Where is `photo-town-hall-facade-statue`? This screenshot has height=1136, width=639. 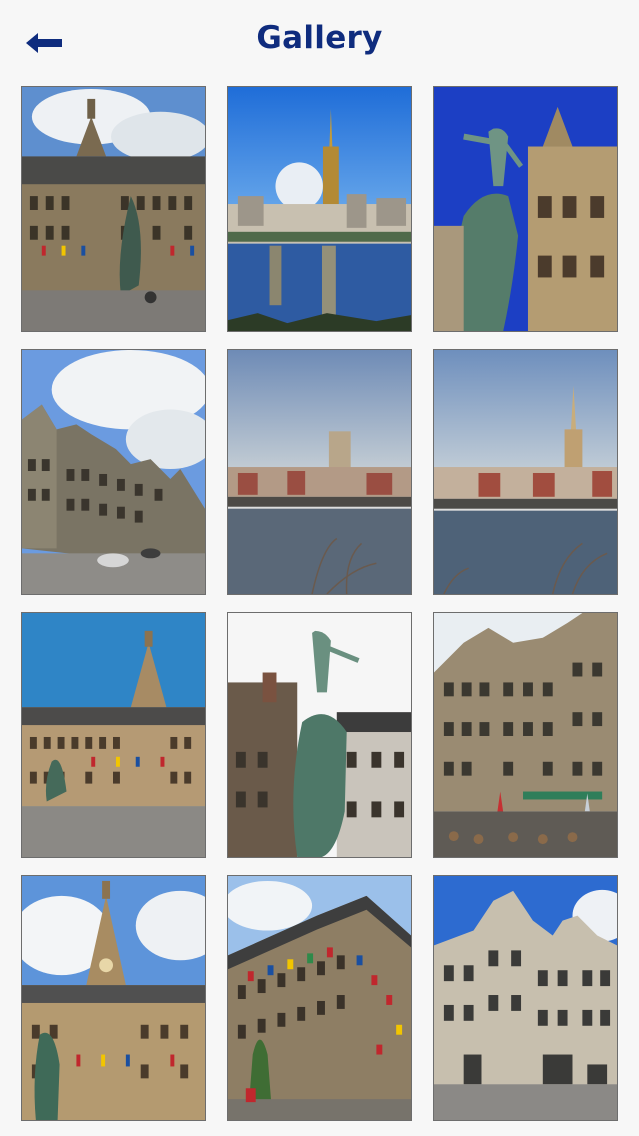
photo-town-hall-facade-statue is located at coordinates (113, 998).